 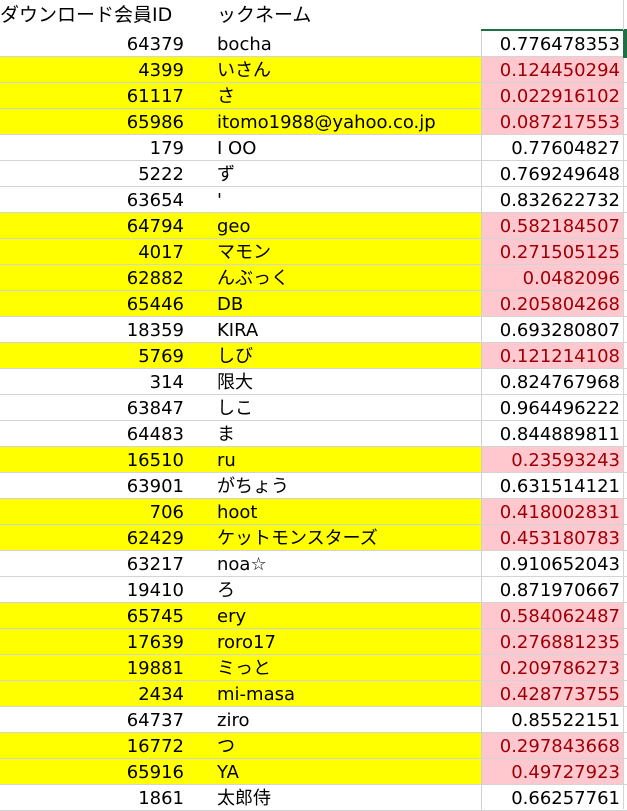 I want to click on nickname-cell: bocha, so click(x=333, y=44).